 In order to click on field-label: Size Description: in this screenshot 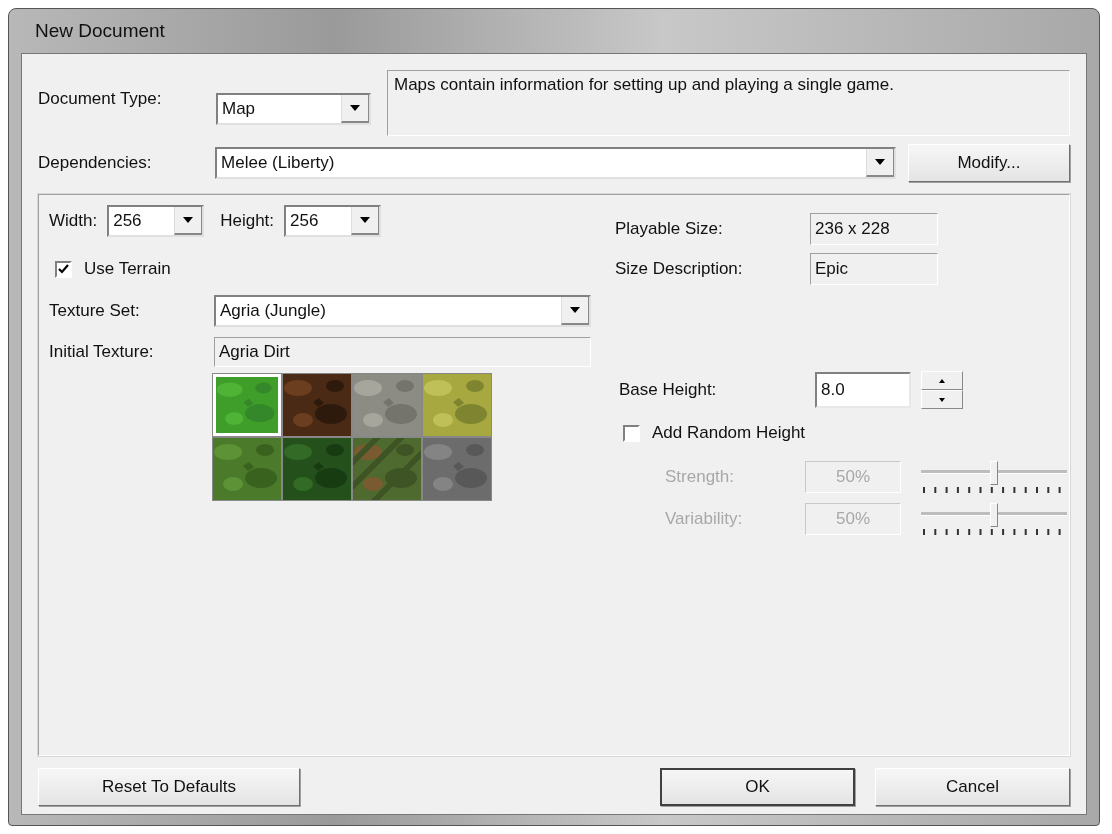, I will do `click(679, 269)`.